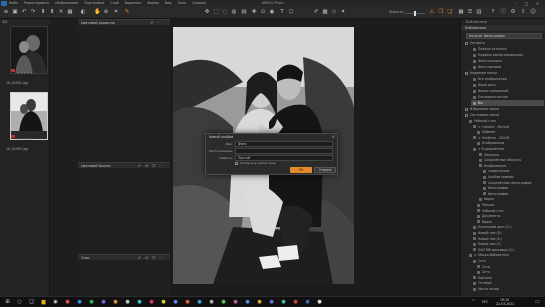 This screenshot has height=307, width=545. I want to click on close-icon: ×, so click(333, 136).